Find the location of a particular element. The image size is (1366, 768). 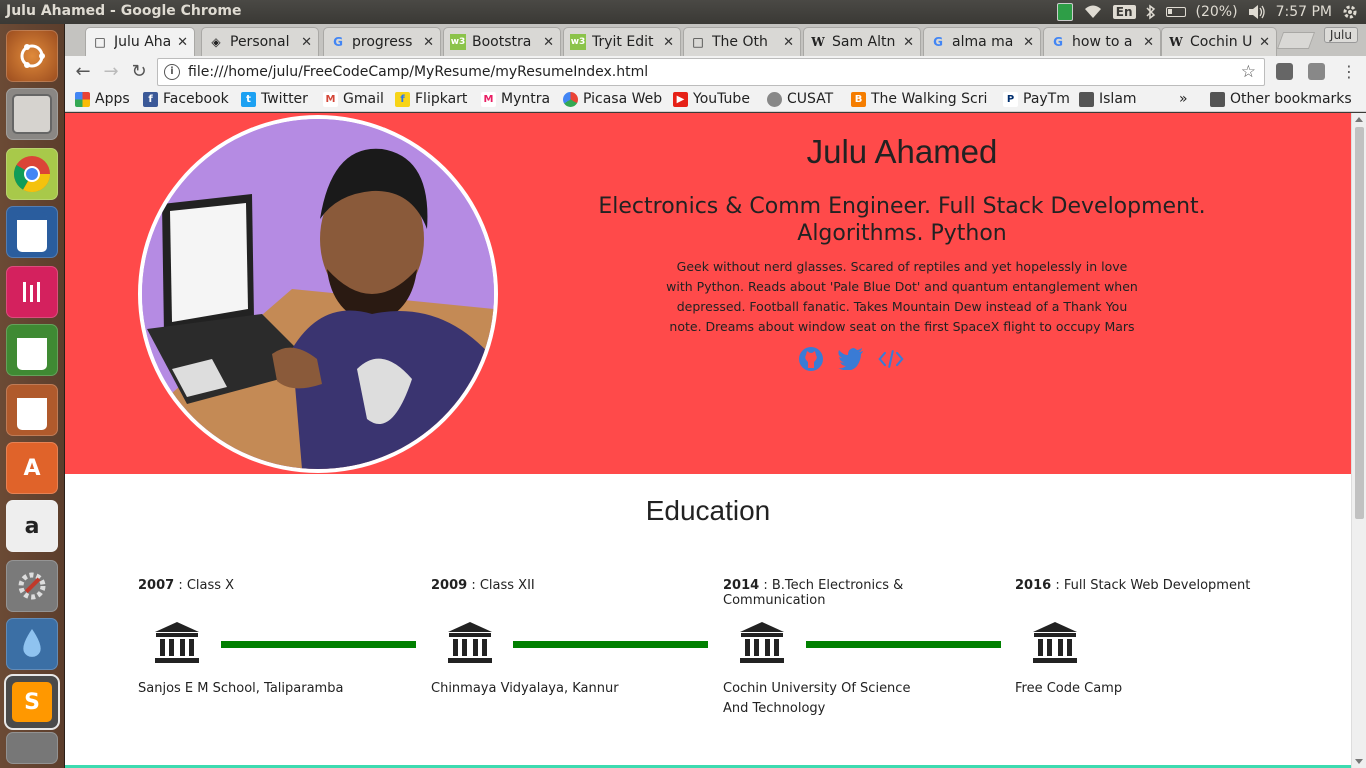

removable-drive-icon is located at coordinates (32, 748).